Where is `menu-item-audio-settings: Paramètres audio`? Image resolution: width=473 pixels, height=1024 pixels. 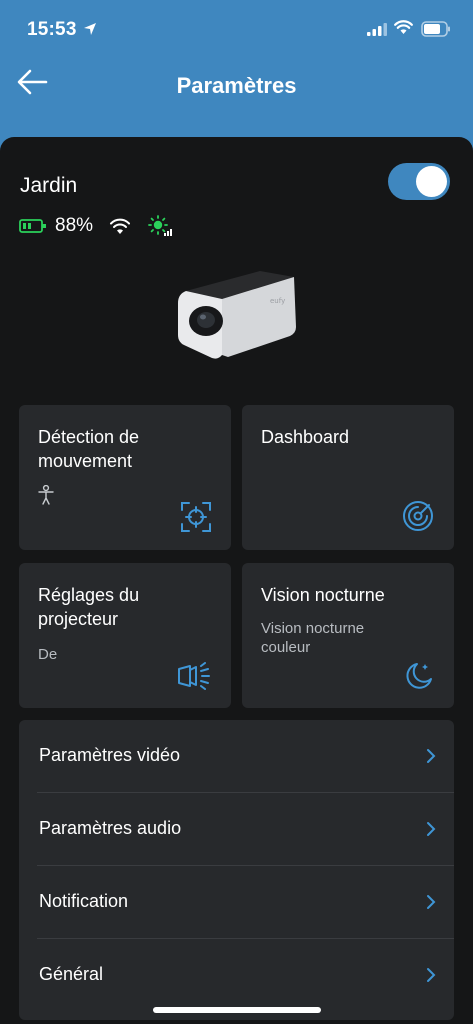
menu-item-audio-settings: Paramètres audio is located at coordinates (236, 829).